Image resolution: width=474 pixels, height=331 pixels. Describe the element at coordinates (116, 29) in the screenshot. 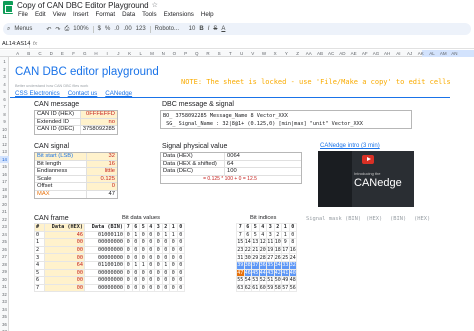

I see `decrease-decimal-button: .0` at that location.